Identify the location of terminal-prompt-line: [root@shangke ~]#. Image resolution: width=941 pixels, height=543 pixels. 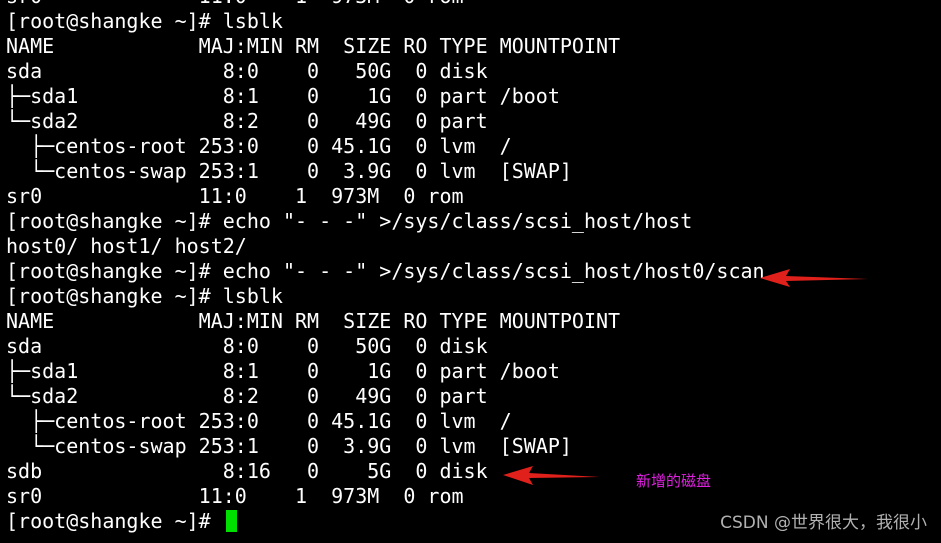
(385, 521).